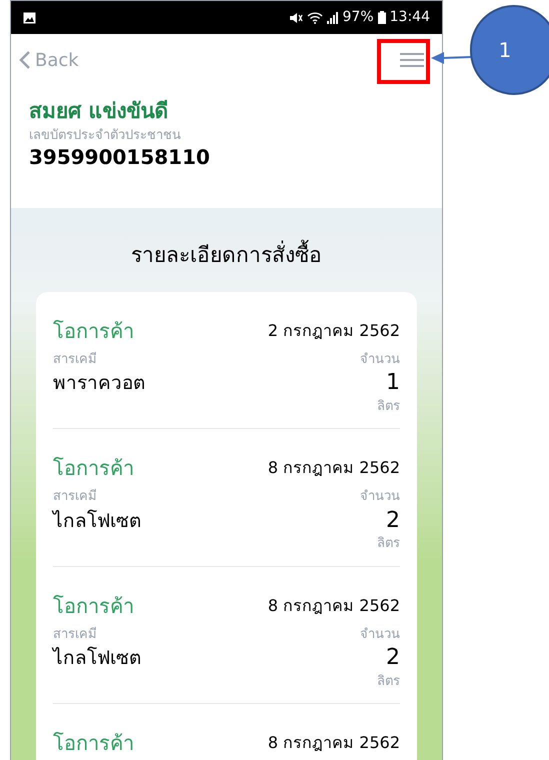  What do you see at coordinates (314, 18) in the screenshot?
I see `wifi-icon` at bounding box center [314, 18].